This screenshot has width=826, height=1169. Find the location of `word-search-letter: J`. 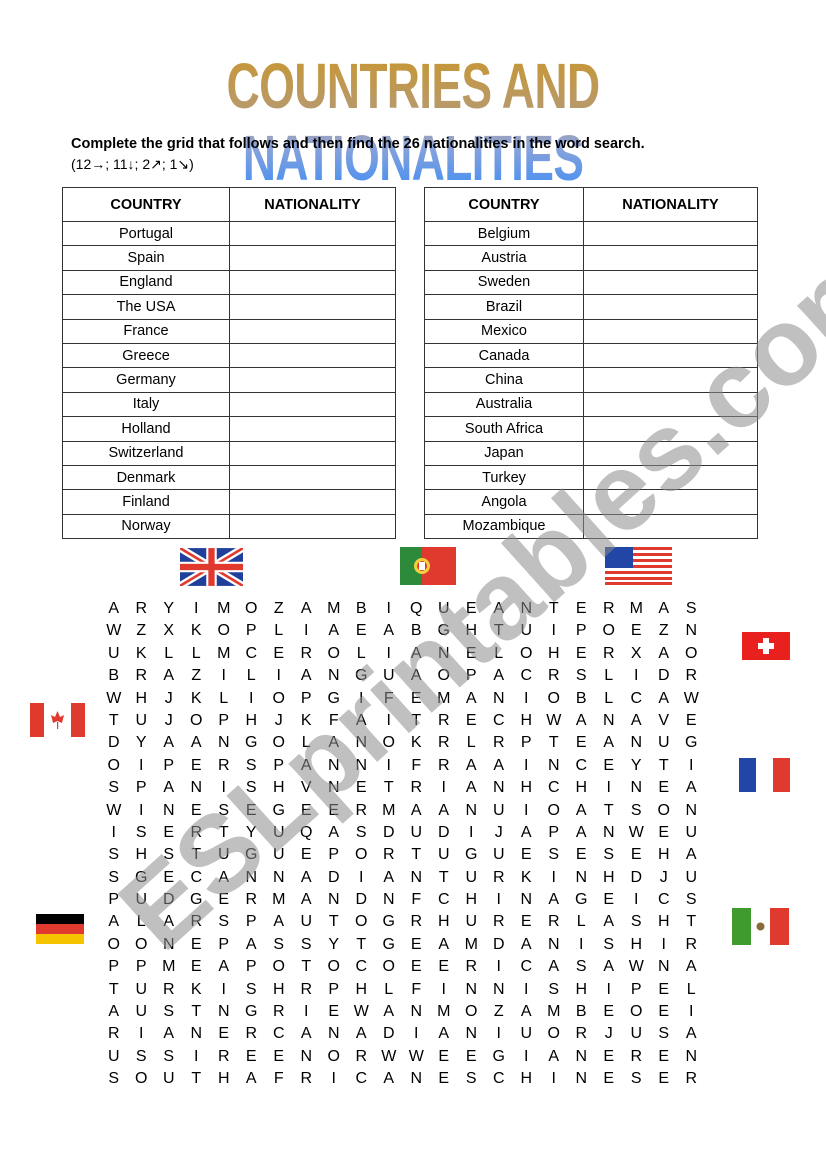

word-search-letter: J is located at coordinates (609, 1034).